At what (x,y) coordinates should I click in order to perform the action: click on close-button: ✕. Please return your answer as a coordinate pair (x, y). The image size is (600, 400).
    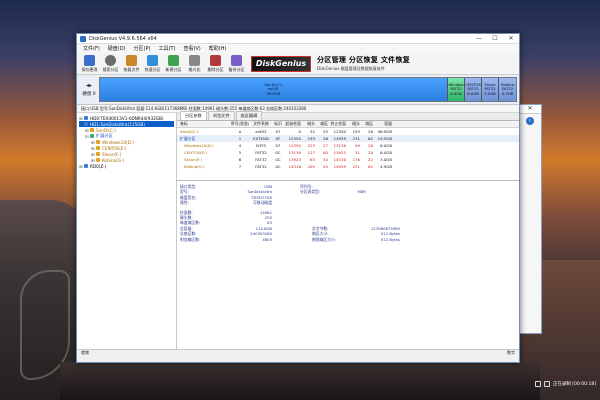
    Looking at the image, I should click on (511, 39).